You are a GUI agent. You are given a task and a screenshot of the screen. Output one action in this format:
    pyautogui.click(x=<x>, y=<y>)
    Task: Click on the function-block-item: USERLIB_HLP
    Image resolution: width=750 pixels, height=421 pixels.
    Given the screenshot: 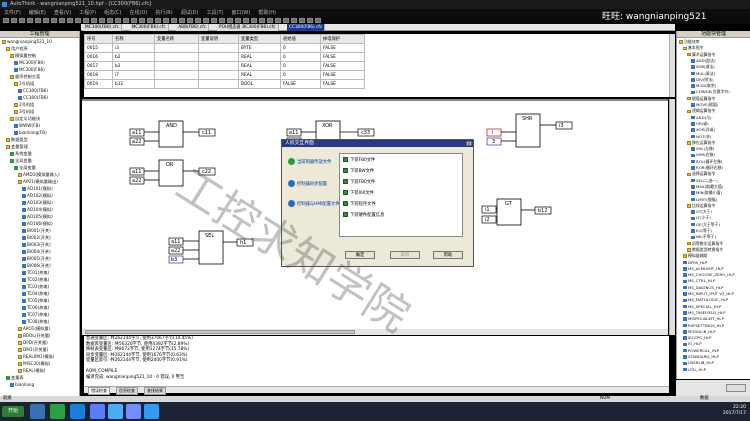 What is the action you would take?
    pyautogui.click(x=698, y=362)
    